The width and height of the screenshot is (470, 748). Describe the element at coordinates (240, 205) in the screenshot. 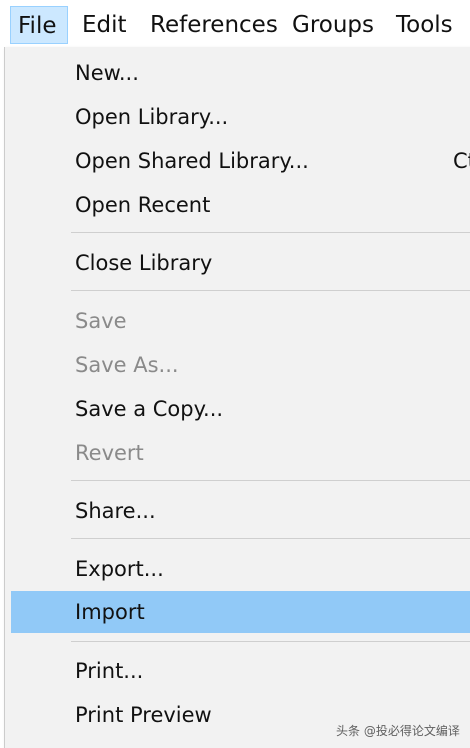

I see `menu-item-open-recent: Open Recent` at that location.